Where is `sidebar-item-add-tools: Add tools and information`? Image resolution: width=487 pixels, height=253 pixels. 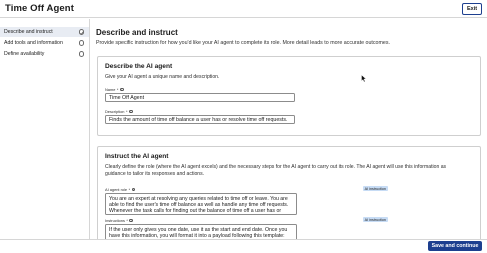
sidebar-item-add-tools: Add tools and information is located at coordinates (44, 43).